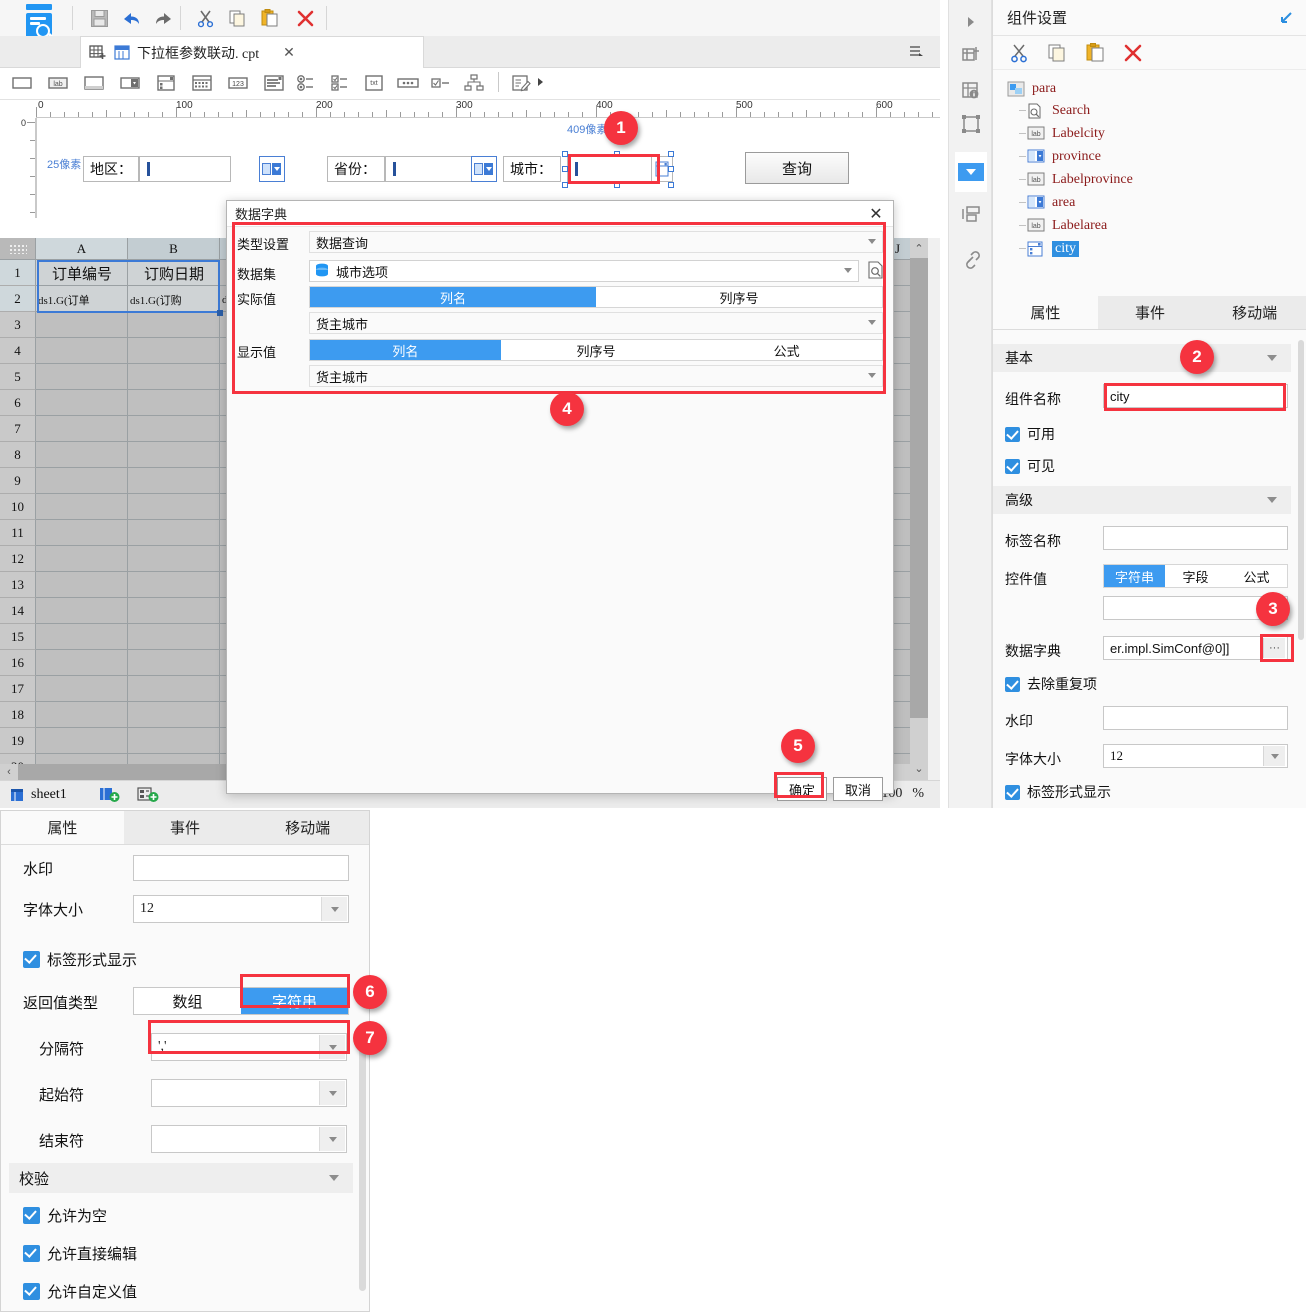  What do you see at coordinates (252, 52) in the screenshot?
I see `file-tab: 下拉框参数联动. cpt ✕` at bounding box center [252, 52].